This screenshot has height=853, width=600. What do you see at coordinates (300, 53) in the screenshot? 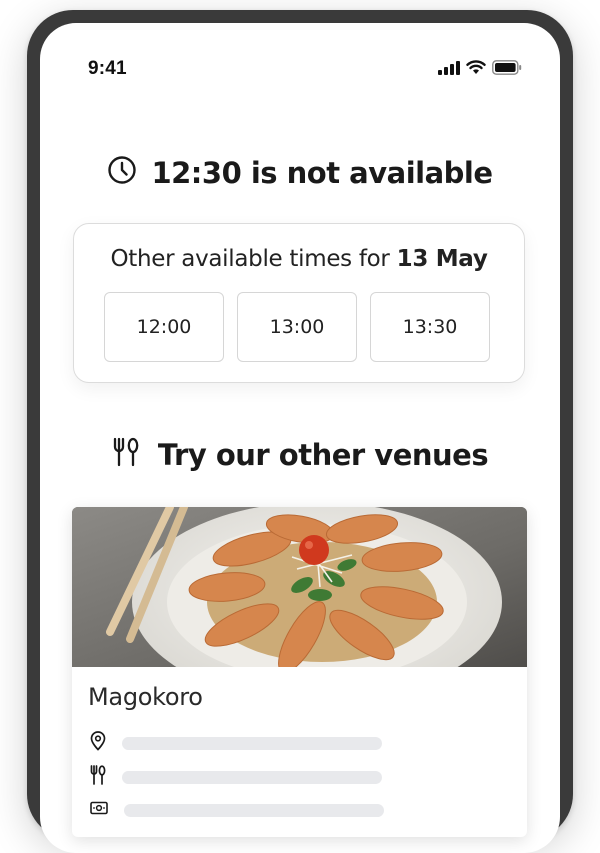
I see `status-bar: 9:41` at bounding box center [300, 53].